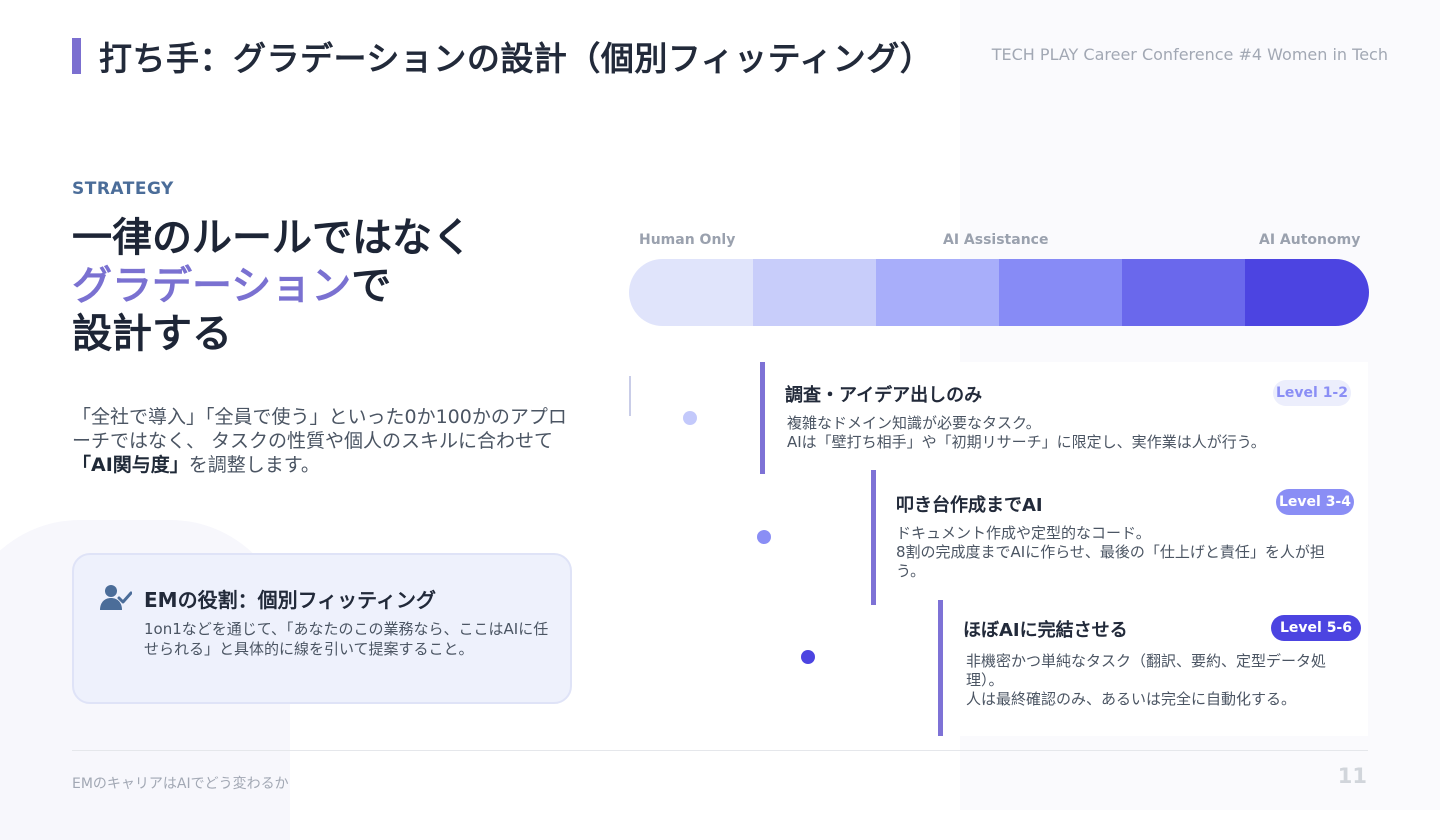  What do you see at coordinates (1352, 776) in the screenshot?
I see `page-number: 11` at bounding box center [1352, 776].